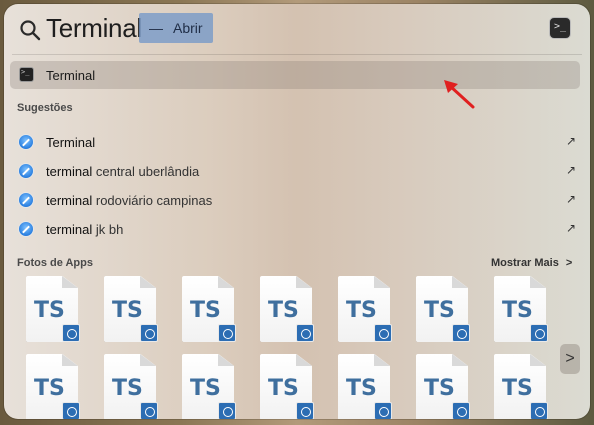 Image resolution: width=594 pixels, height=425 pixels. I want to click on show-more-button: Mostrar Mais >, so click(531, 263).